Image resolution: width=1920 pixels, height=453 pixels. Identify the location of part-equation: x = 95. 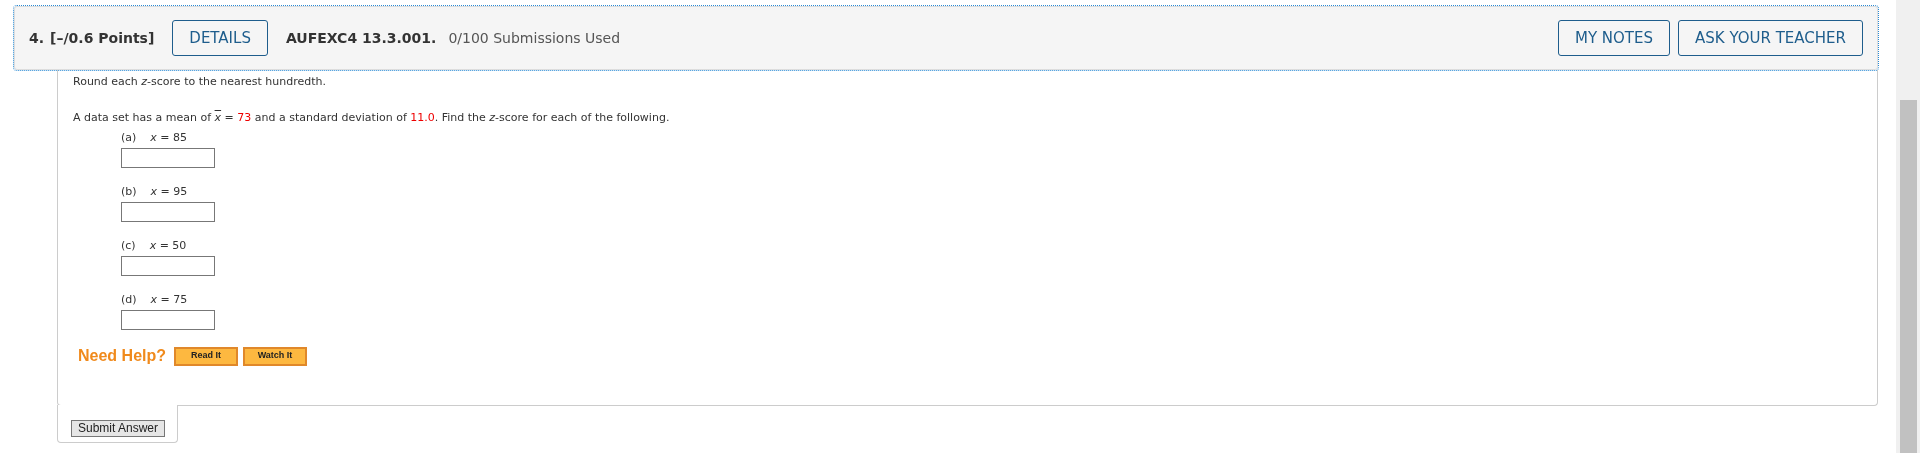
(169, 192).